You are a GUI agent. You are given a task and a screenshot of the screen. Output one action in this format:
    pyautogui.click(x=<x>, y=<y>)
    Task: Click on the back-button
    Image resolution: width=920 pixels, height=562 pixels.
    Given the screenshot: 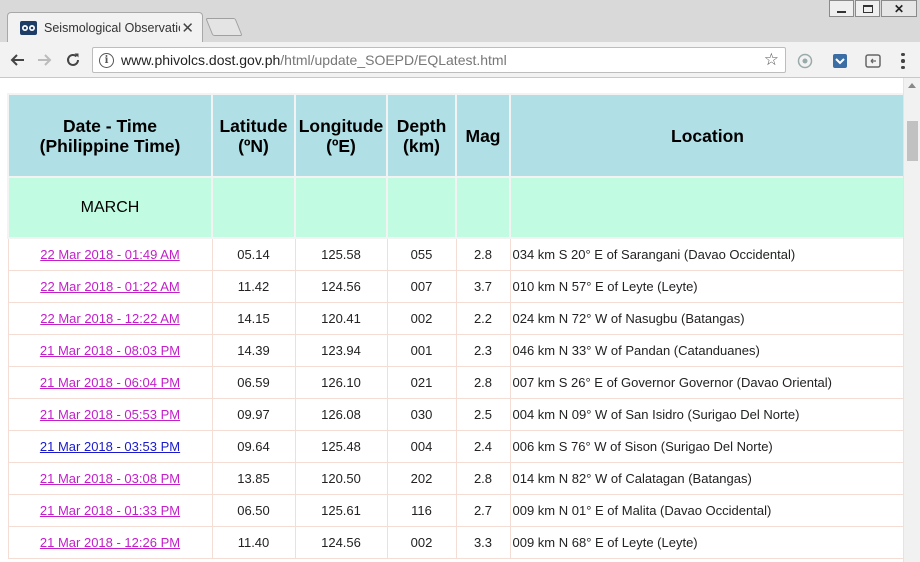 What is the action you would take?
    pyautogui.click(x=17, y=60)
    